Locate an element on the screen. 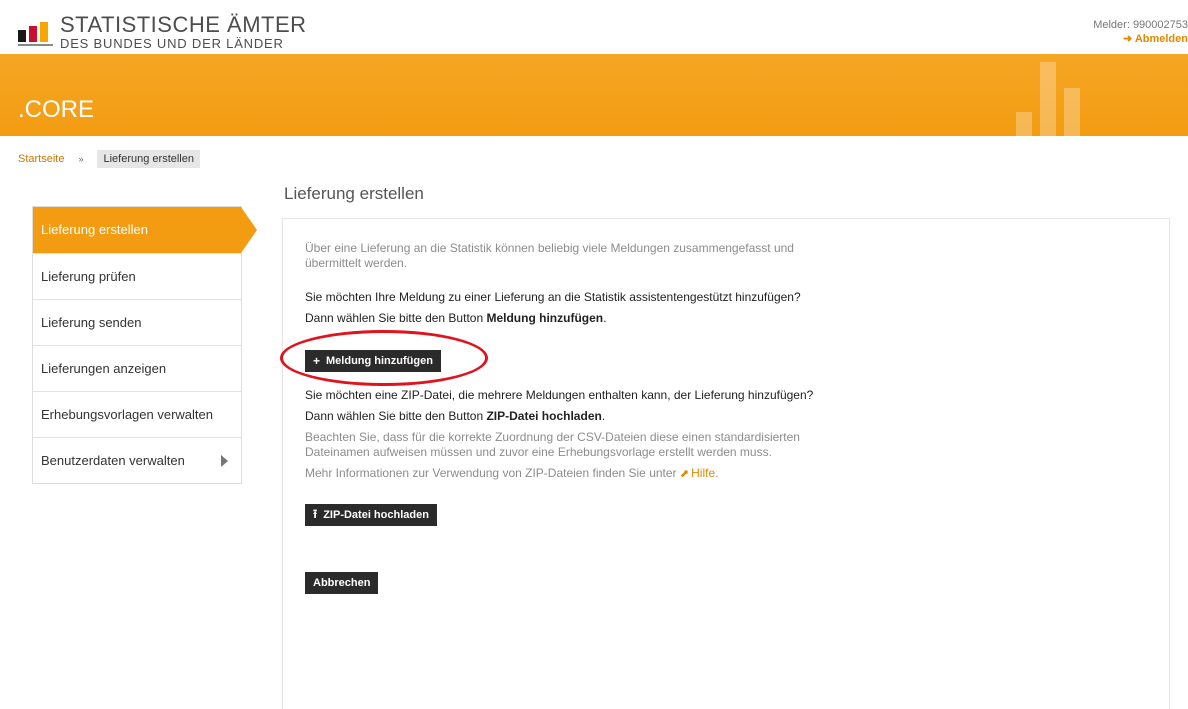 This screenshot has width=1188, height=709. cancel-button: Abbrechen is located at coordinates (342, 583).